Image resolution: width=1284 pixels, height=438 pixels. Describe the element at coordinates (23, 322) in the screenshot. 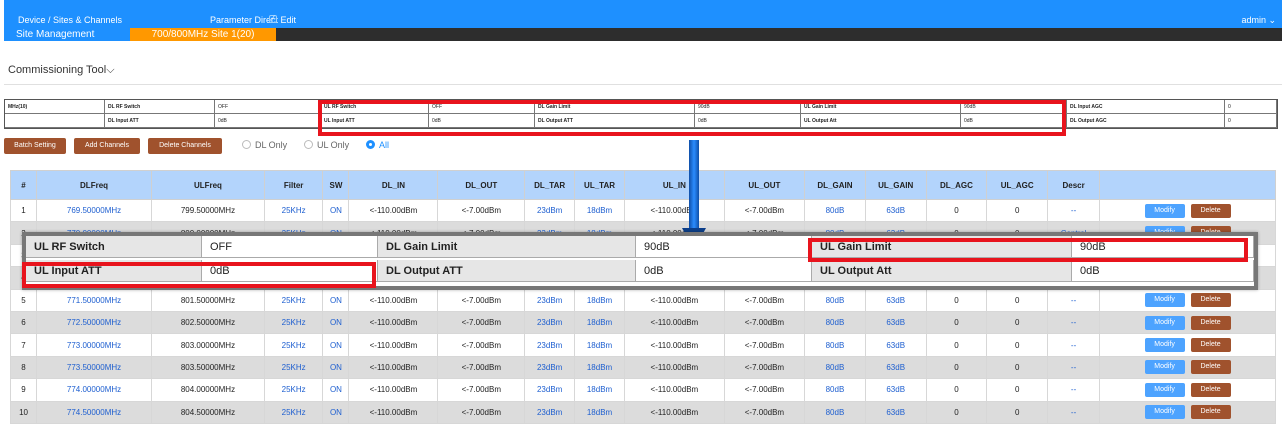

I see `table-cell: 6` at that location.